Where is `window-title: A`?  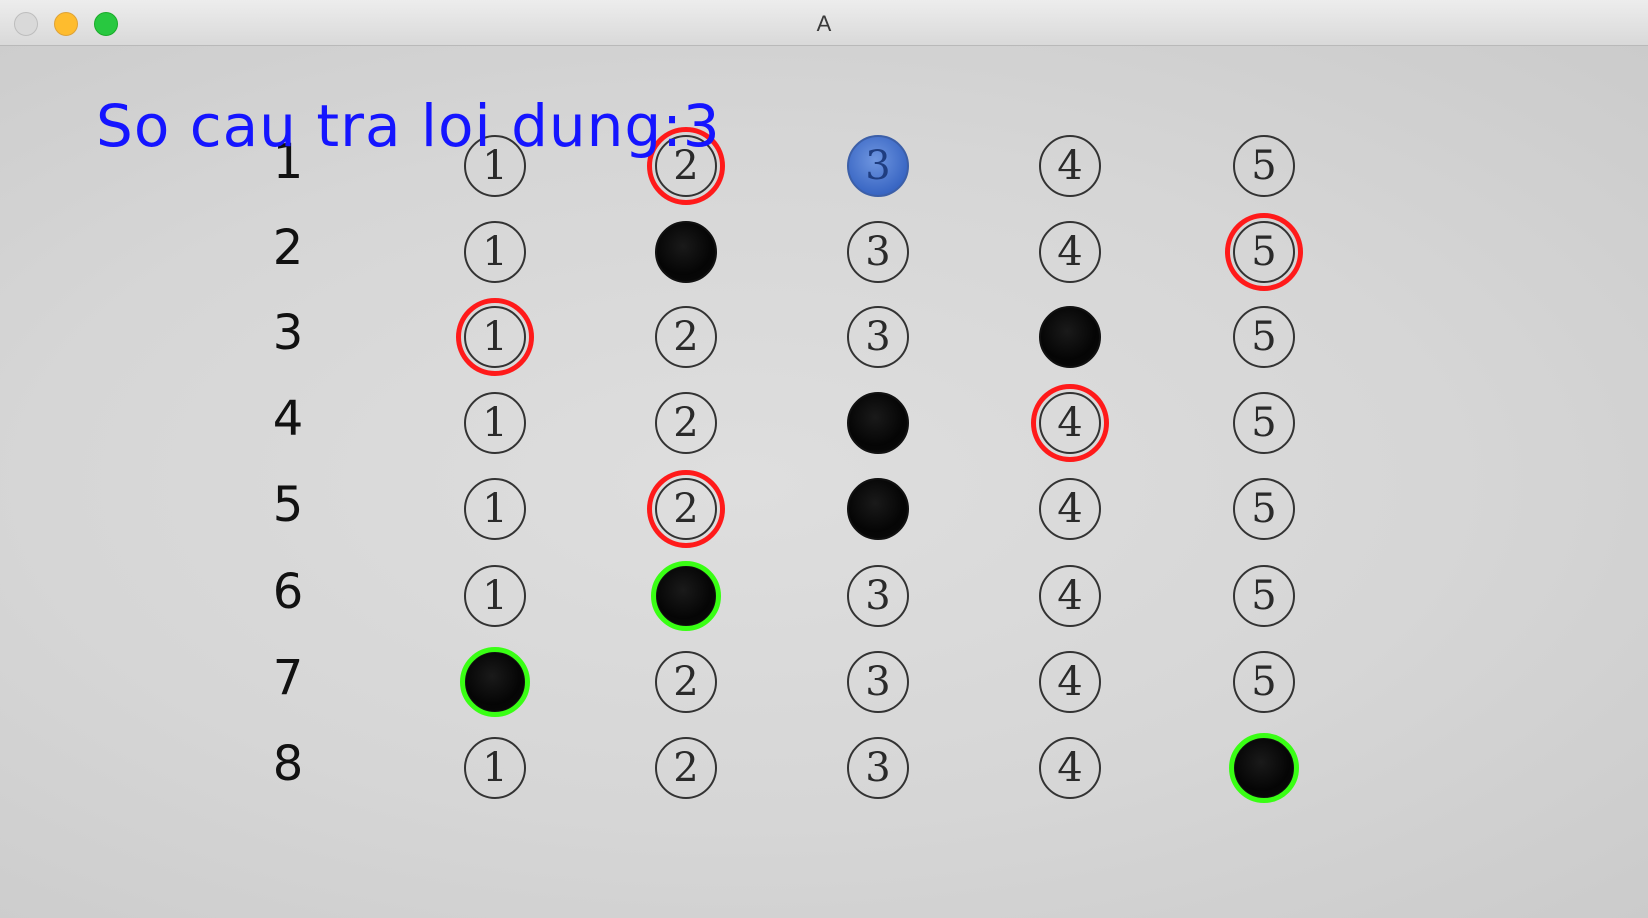
window-title: A is located at coordinates (824, 23).